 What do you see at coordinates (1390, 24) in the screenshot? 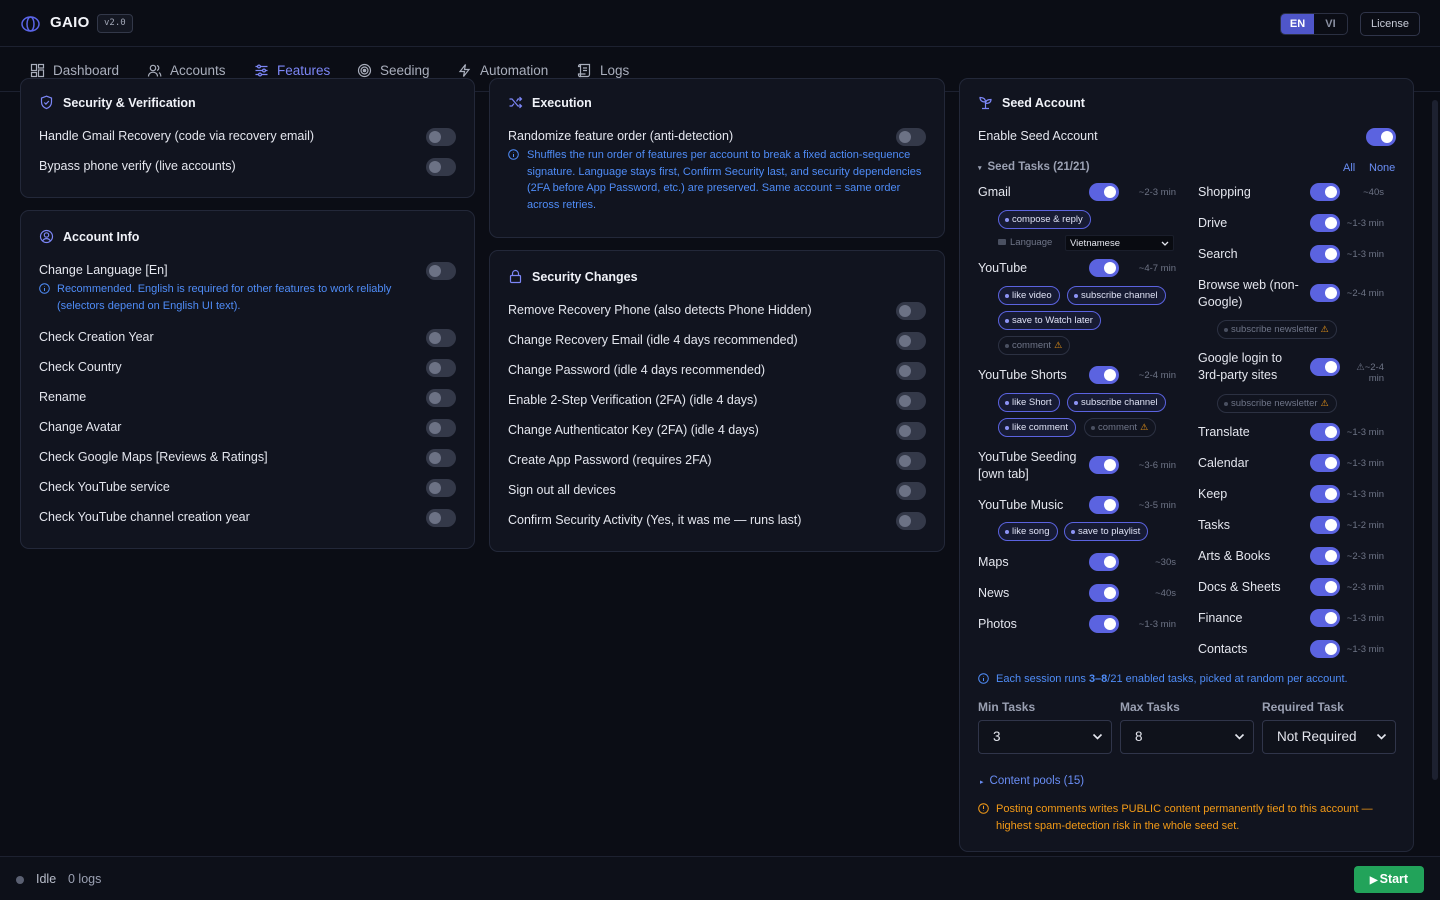
I see `license-button: License` at bounding box center [1390, 24].